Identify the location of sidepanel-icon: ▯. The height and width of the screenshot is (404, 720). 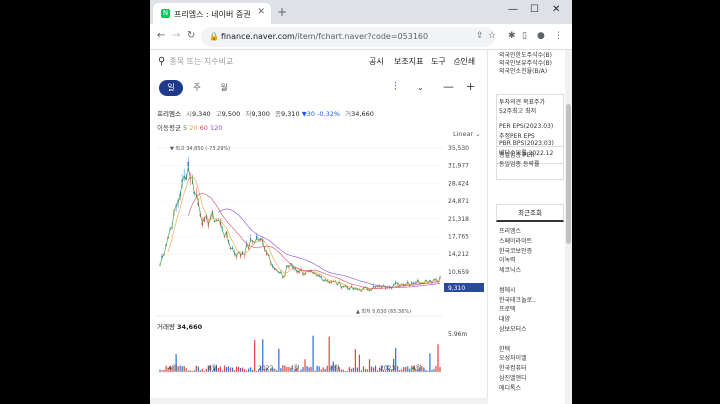
(524, 36).